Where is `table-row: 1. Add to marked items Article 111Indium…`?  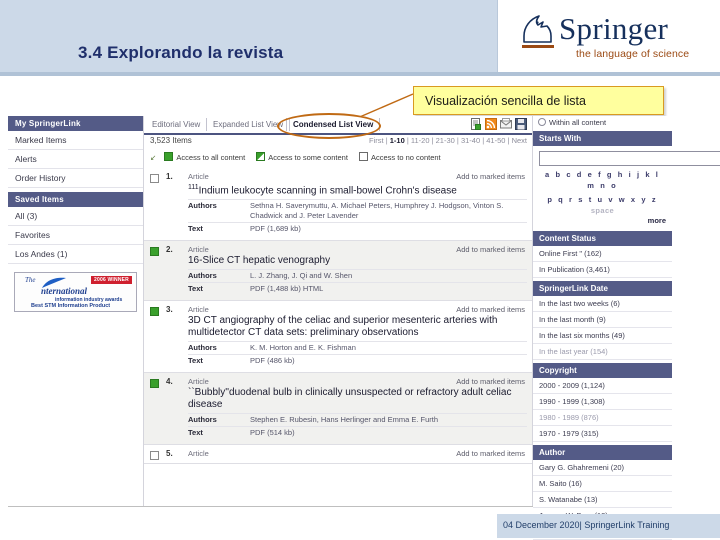 table-row: 1. Add to marked items Article 111Indium… is located at coordinates (338, 205).